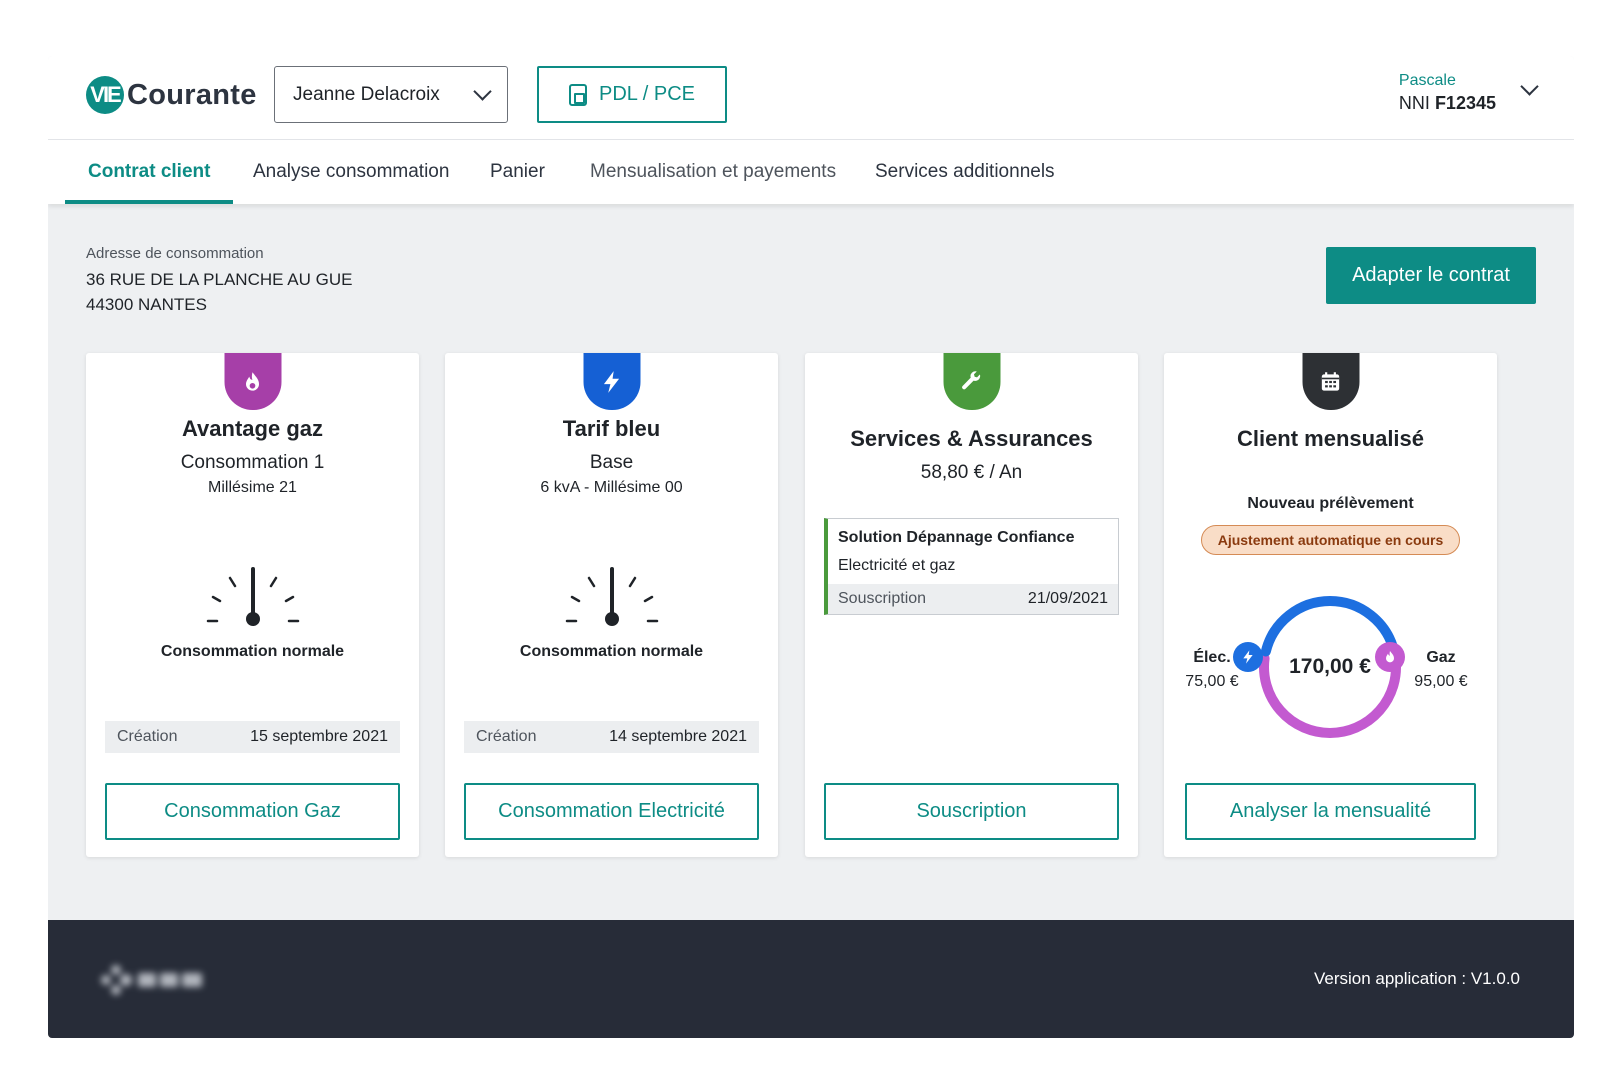 The width and height of the screenshot is (1612, 1079). Describe the element at coordinates (1427, 80) in the screenshot. I see `user-name: Pascale` at that location.